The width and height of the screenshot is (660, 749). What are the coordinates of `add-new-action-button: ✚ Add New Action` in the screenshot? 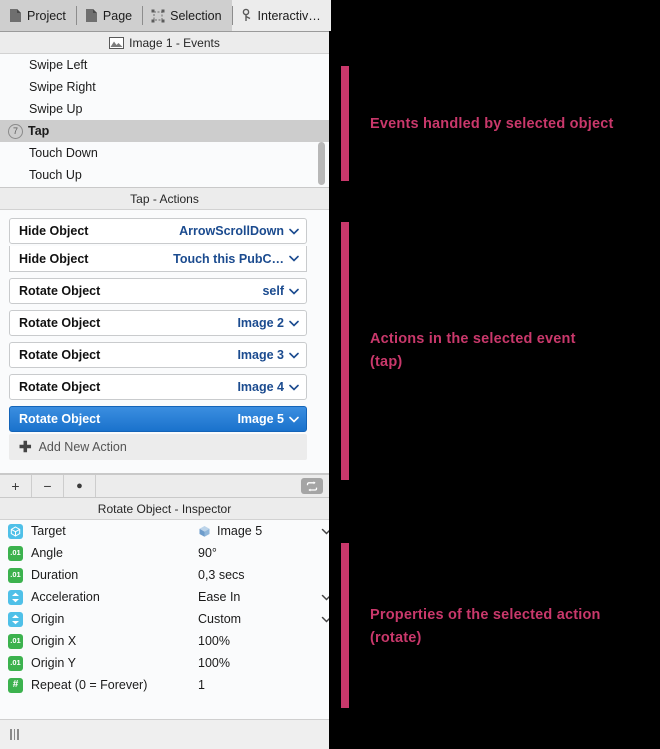 It's located at (158, 447).